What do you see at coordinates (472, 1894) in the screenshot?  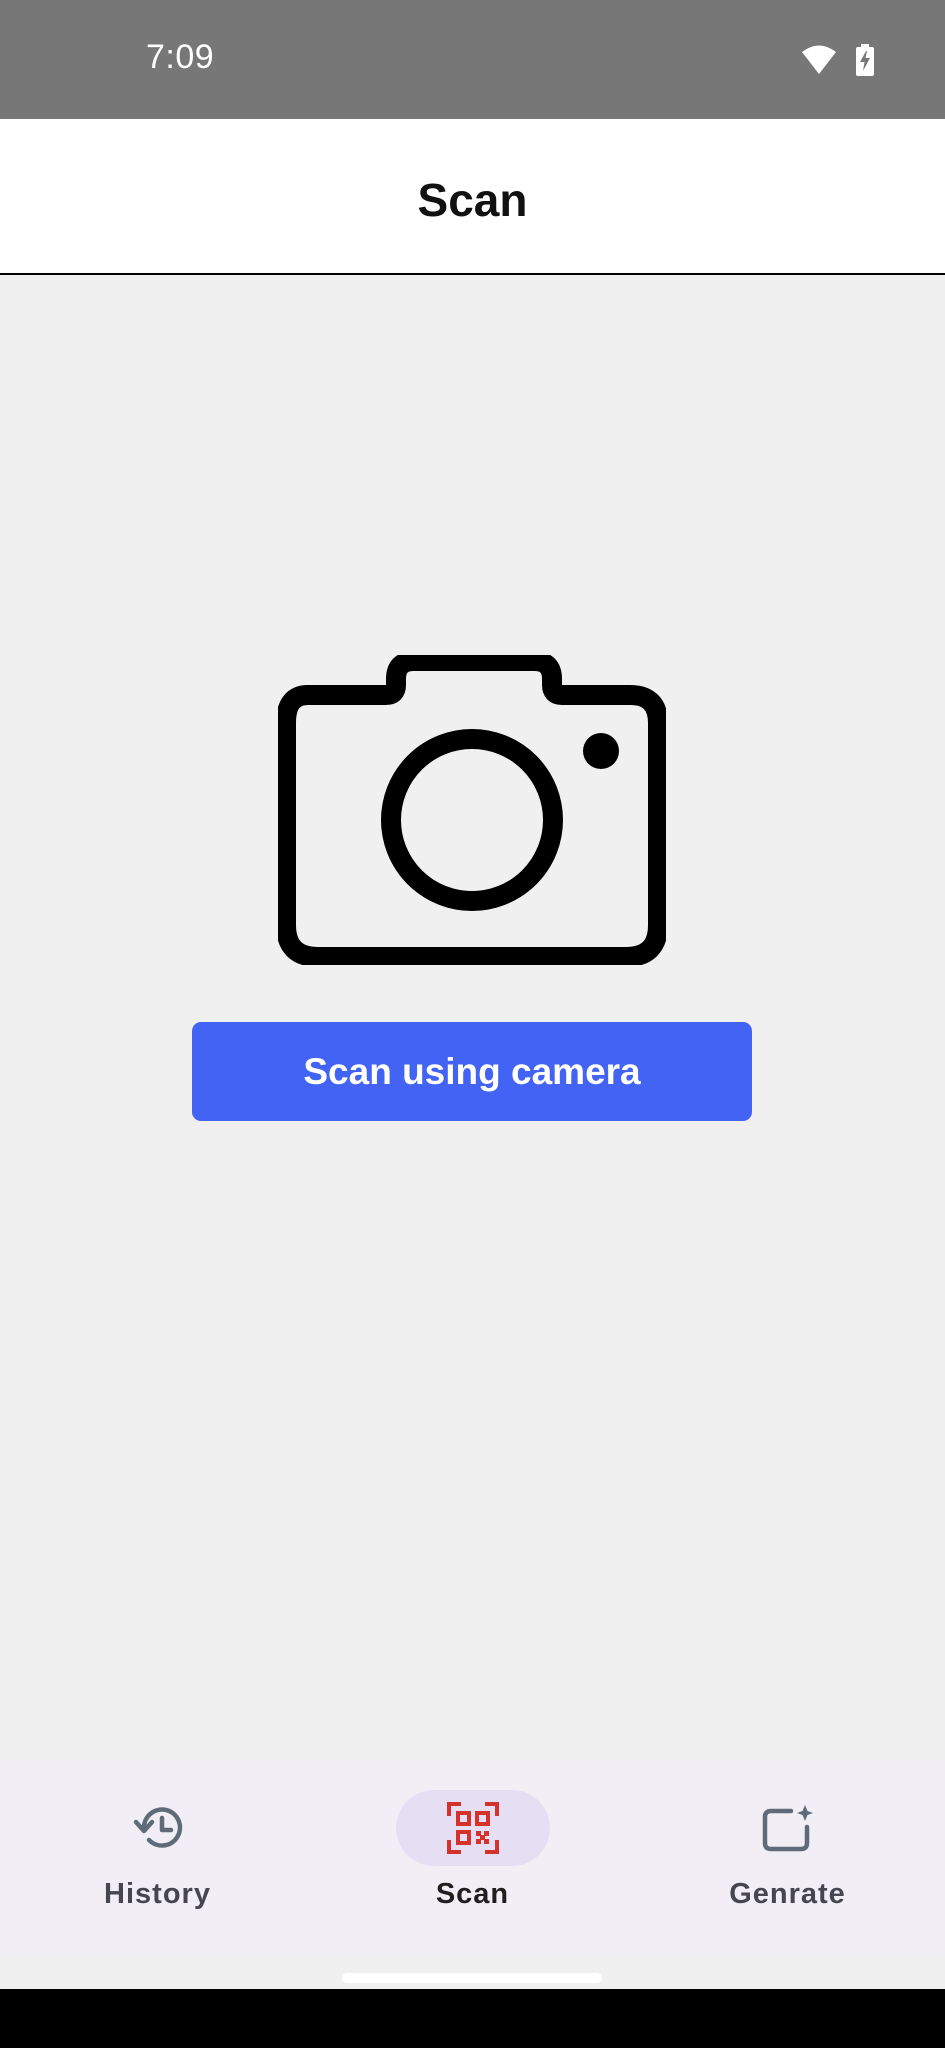 I see `nav-item-label: Scan` at bounding box center [472, 1894].